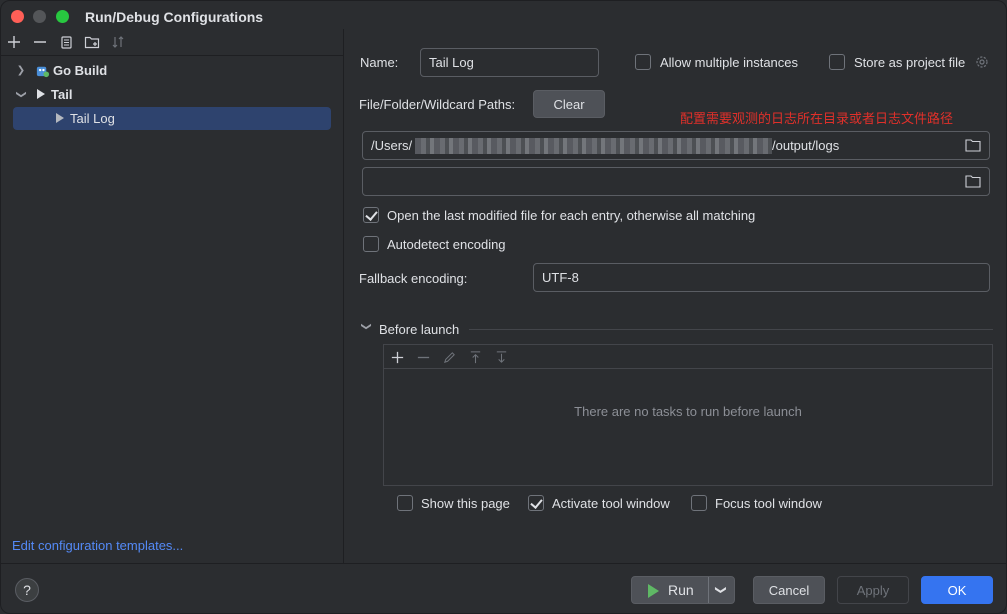 This screenshot has height=614, width=1007. I want to click on help-button: ?, so click(27, 590).